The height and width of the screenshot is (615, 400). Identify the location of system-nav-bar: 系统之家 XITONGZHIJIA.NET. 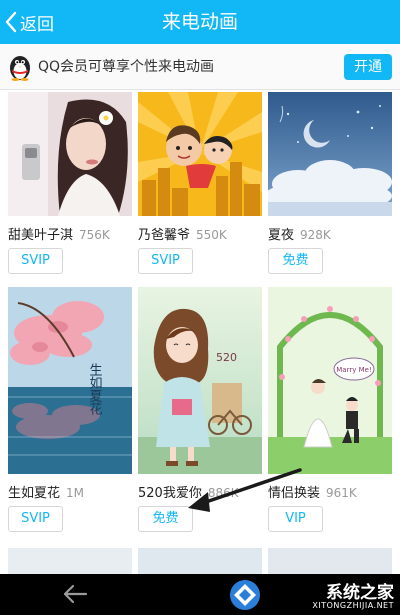
(200, 594).